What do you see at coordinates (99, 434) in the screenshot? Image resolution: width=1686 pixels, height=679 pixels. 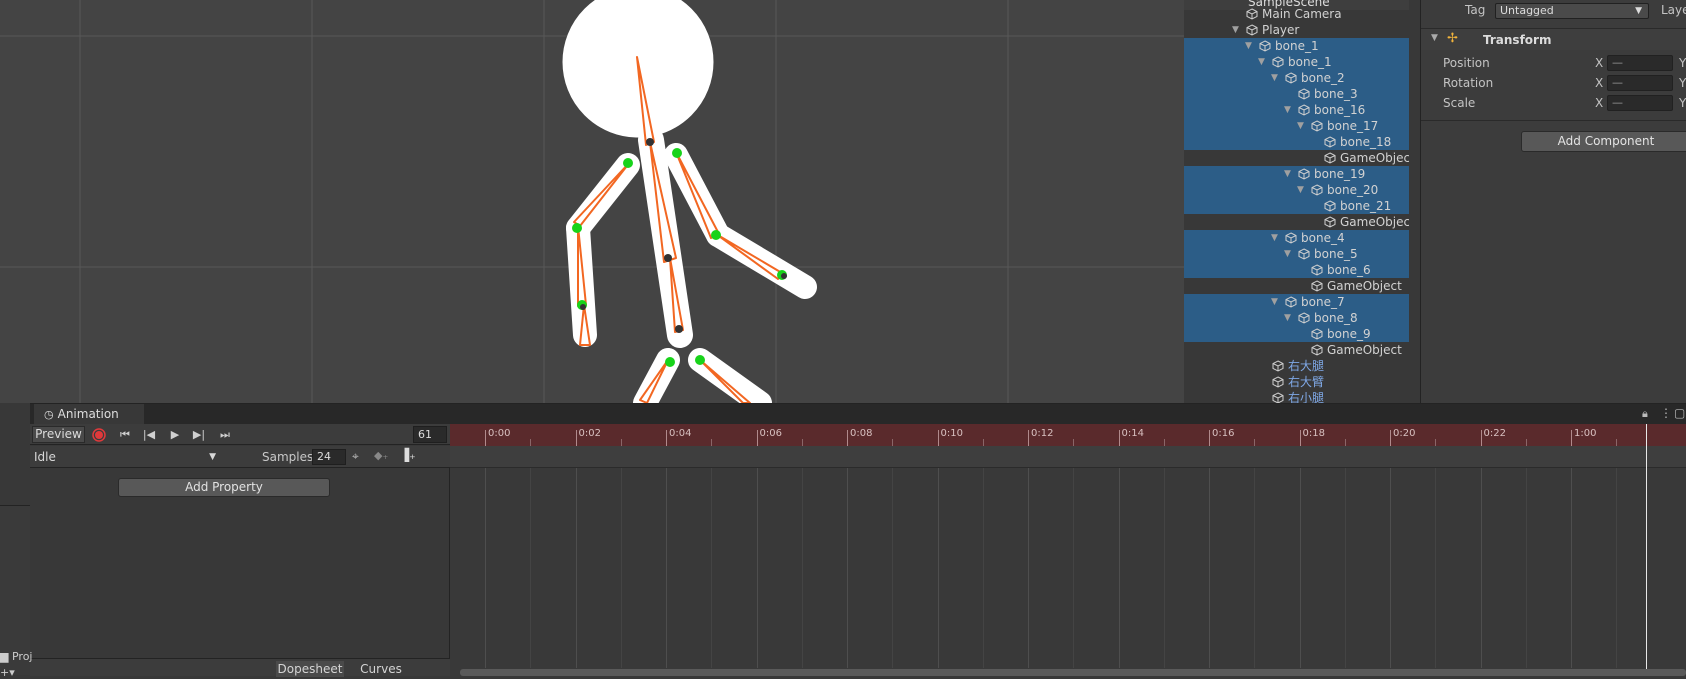 I see `record-button` at bounding box center [99, 434].